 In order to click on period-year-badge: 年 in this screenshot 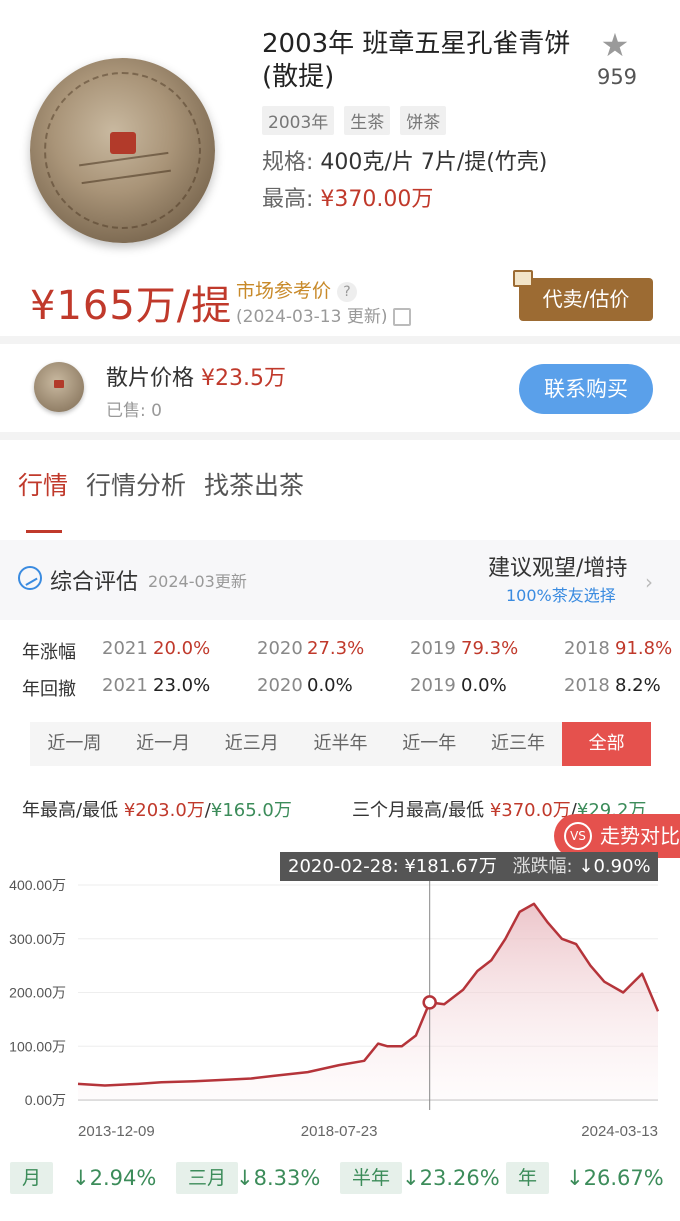, I will do `click(528, 1178)`.